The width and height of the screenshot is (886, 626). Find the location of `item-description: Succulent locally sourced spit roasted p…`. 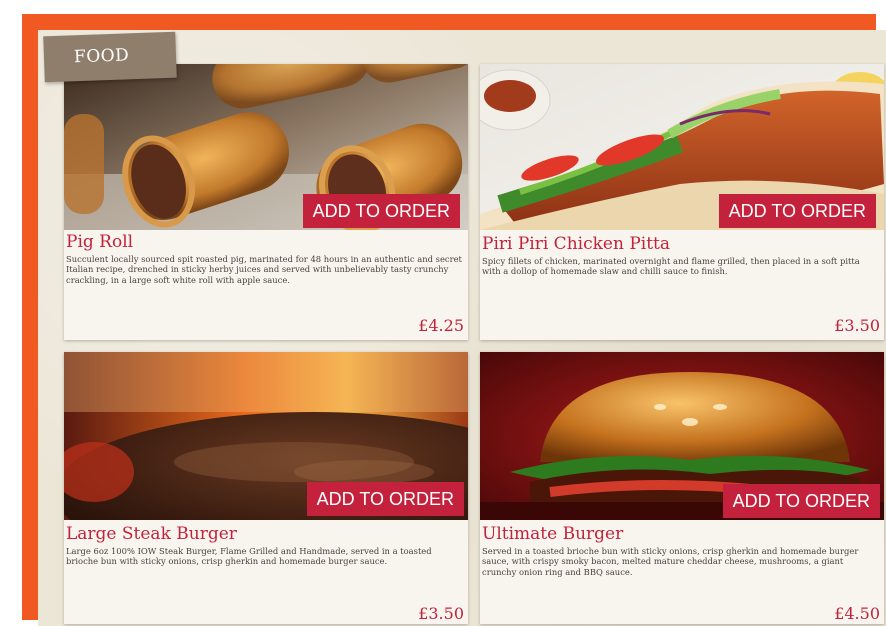

item-description: Succulent locally sourced spit roasted p… is located at coordinates (264, 269).